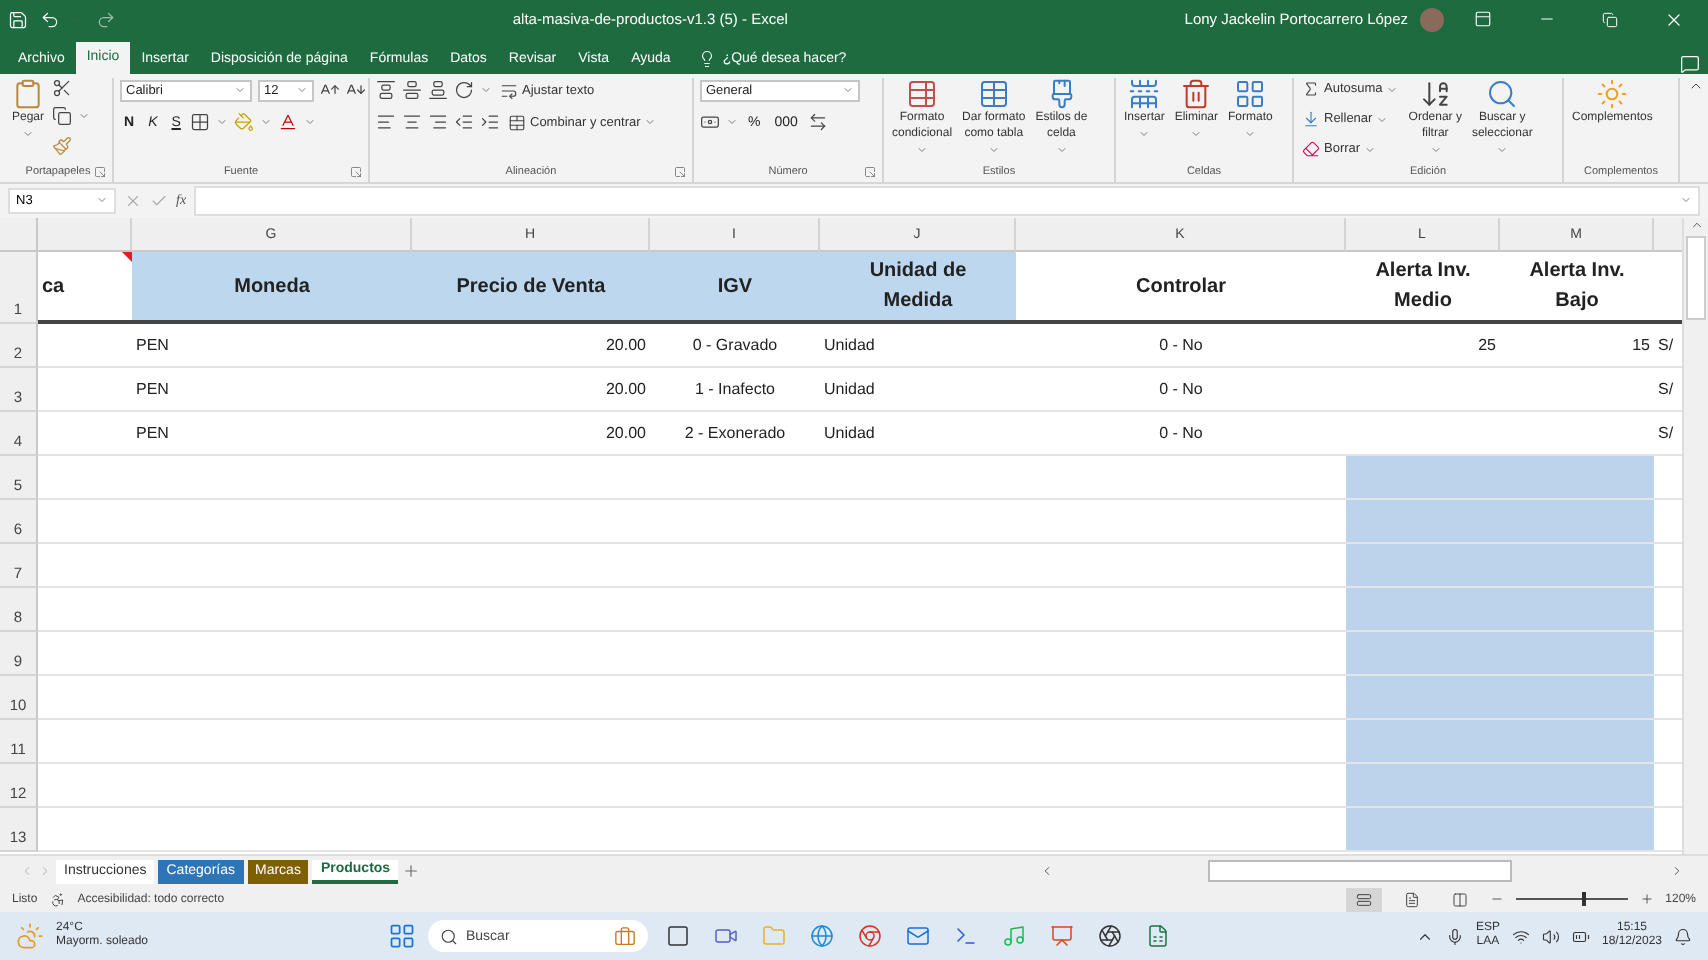 Image resolution: width=1708 pixels, height=960 pixels. I want to click on borders-icon, so click(200, 122).